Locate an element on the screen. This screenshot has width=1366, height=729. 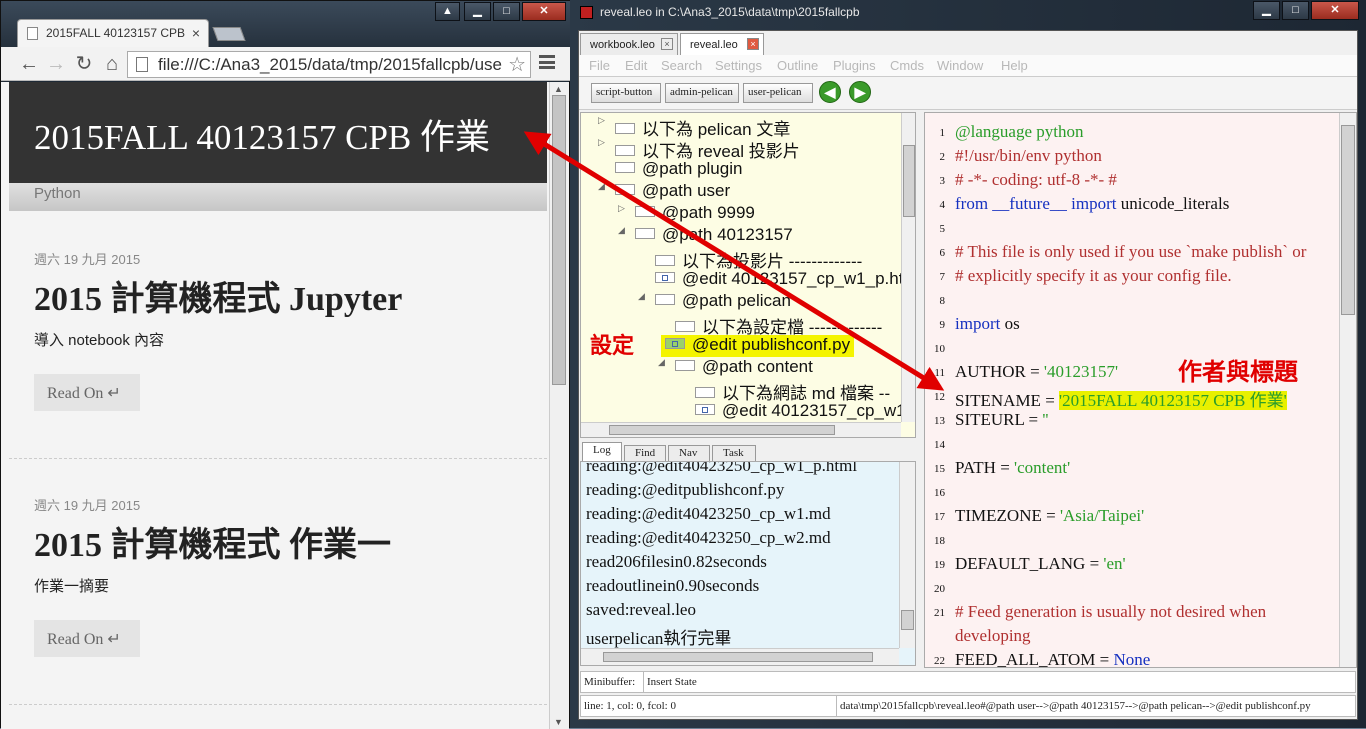
tab-find: Find is located at coordinates (645, 453).